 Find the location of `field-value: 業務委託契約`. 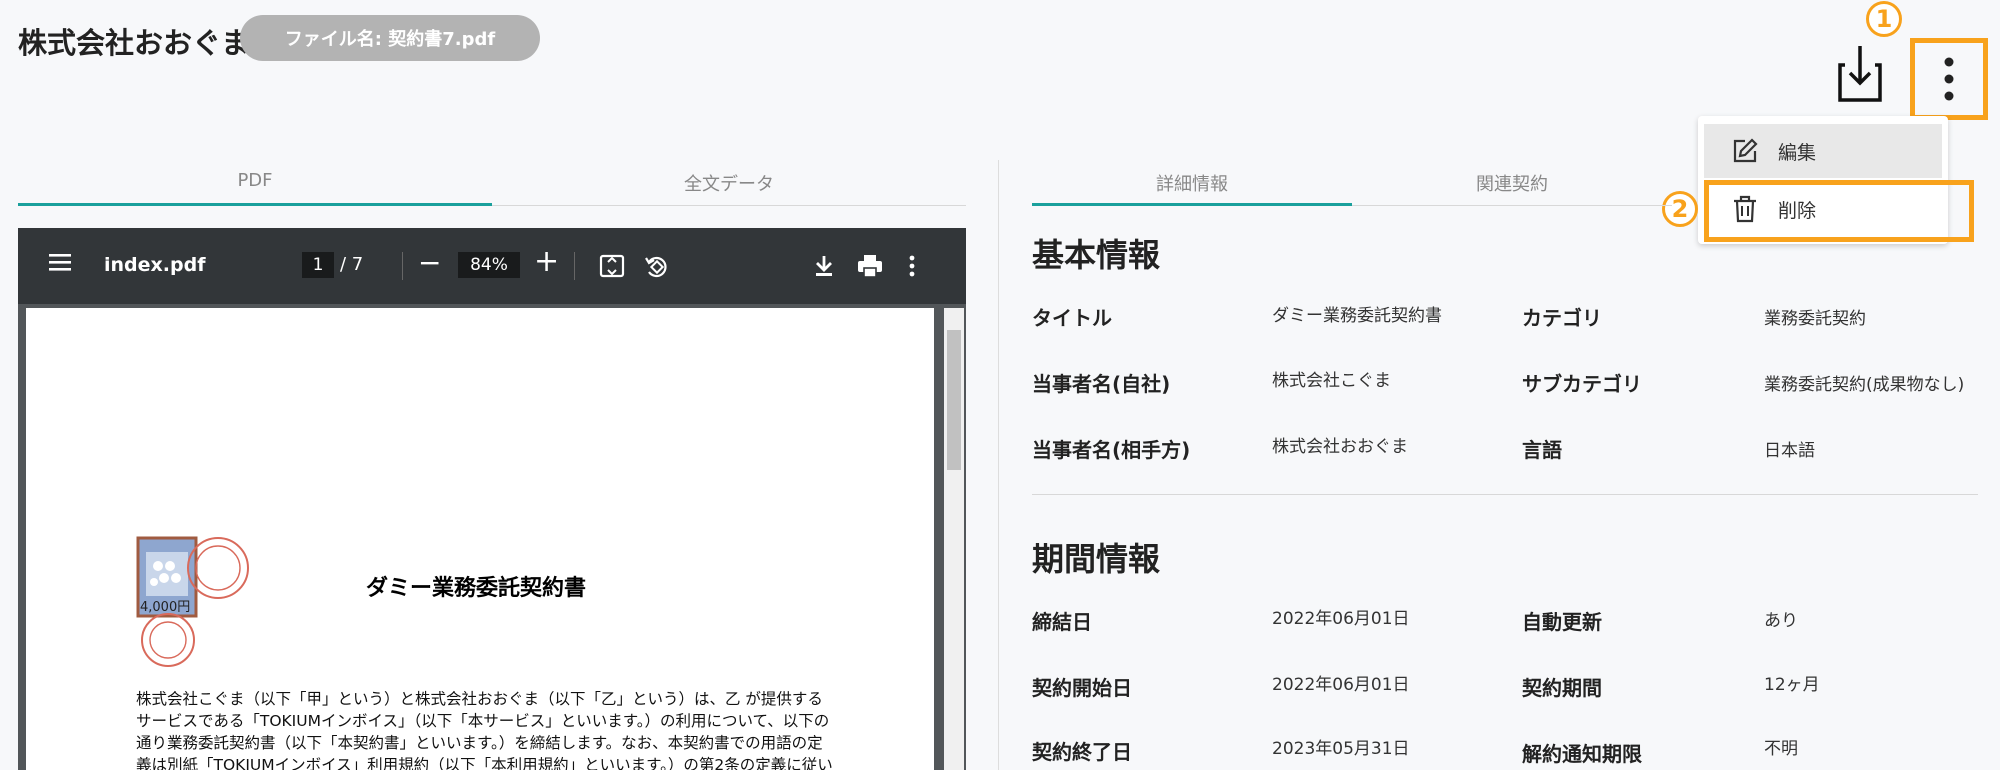

field-value: 業務委託契約 is located at coordinates (1815, 319).